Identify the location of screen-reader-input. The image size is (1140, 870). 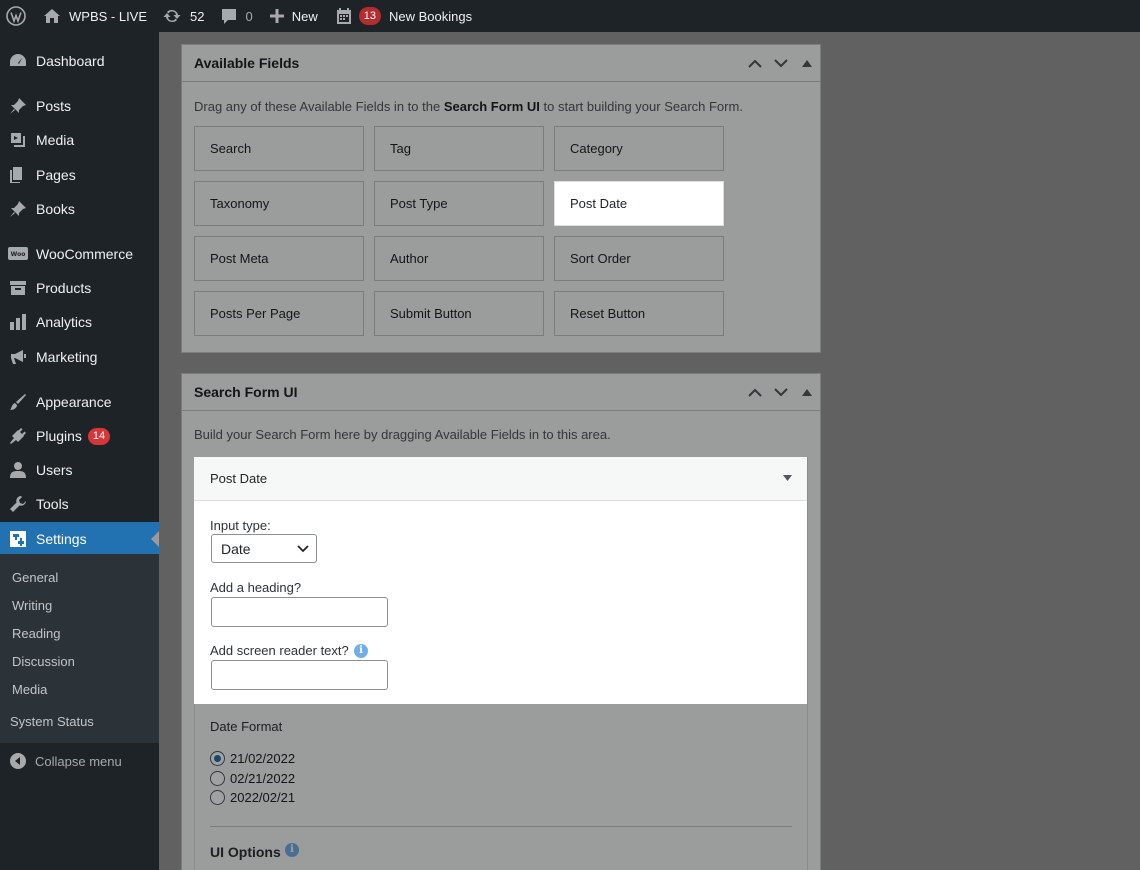
(299, 675).